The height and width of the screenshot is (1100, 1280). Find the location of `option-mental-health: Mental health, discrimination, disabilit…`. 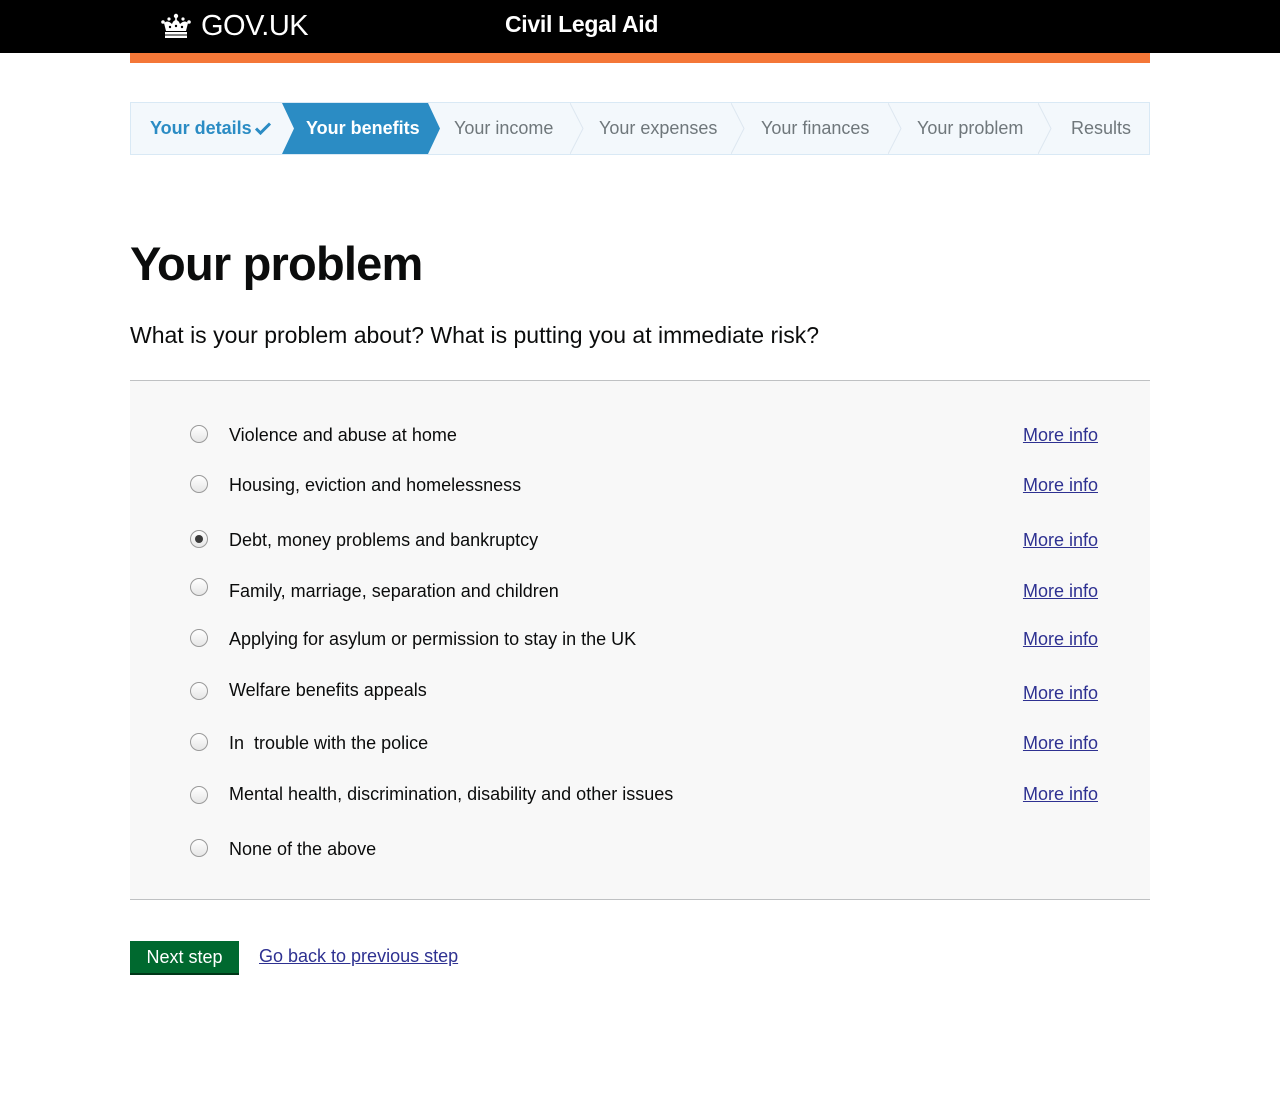

option-mental-health: Mental health, discrimination, disabilit… is located at coordinates (644, 794).